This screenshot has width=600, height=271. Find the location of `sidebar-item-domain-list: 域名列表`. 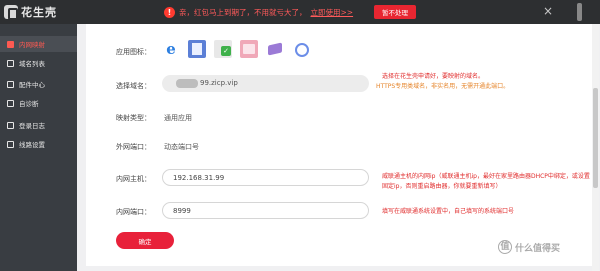

sidebar-item-domain-list: 域名列表 is located at coordinates (38, 63).